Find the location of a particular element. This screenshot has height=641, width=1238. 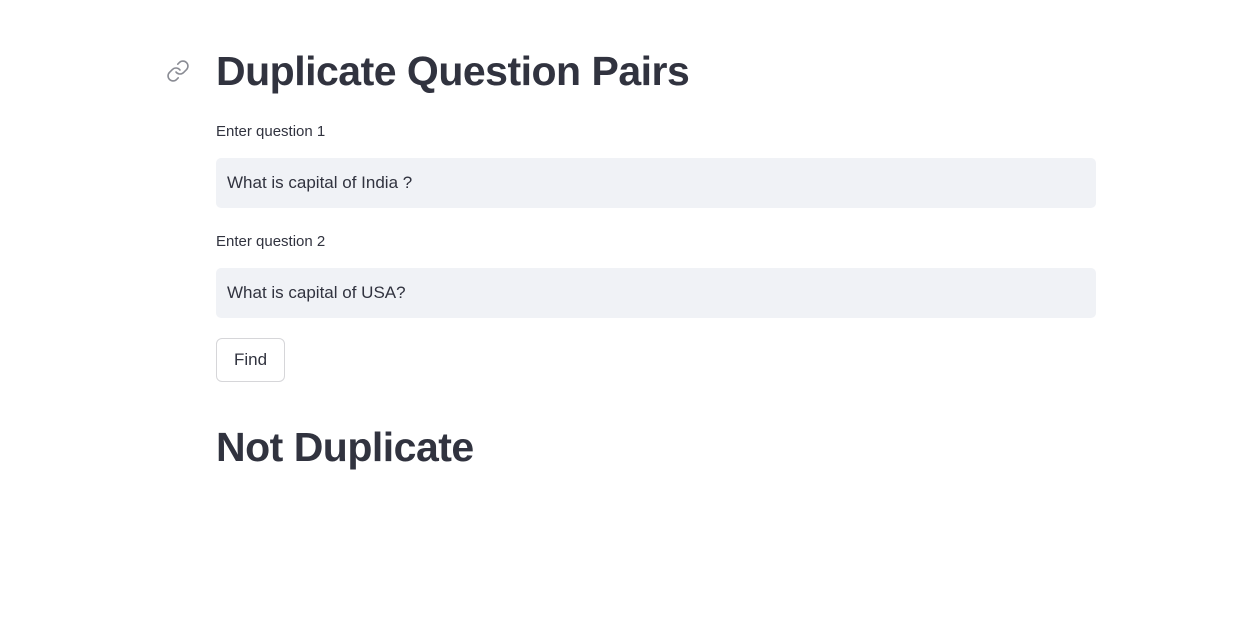

find-button: Find is located at coordinates (250, 360).